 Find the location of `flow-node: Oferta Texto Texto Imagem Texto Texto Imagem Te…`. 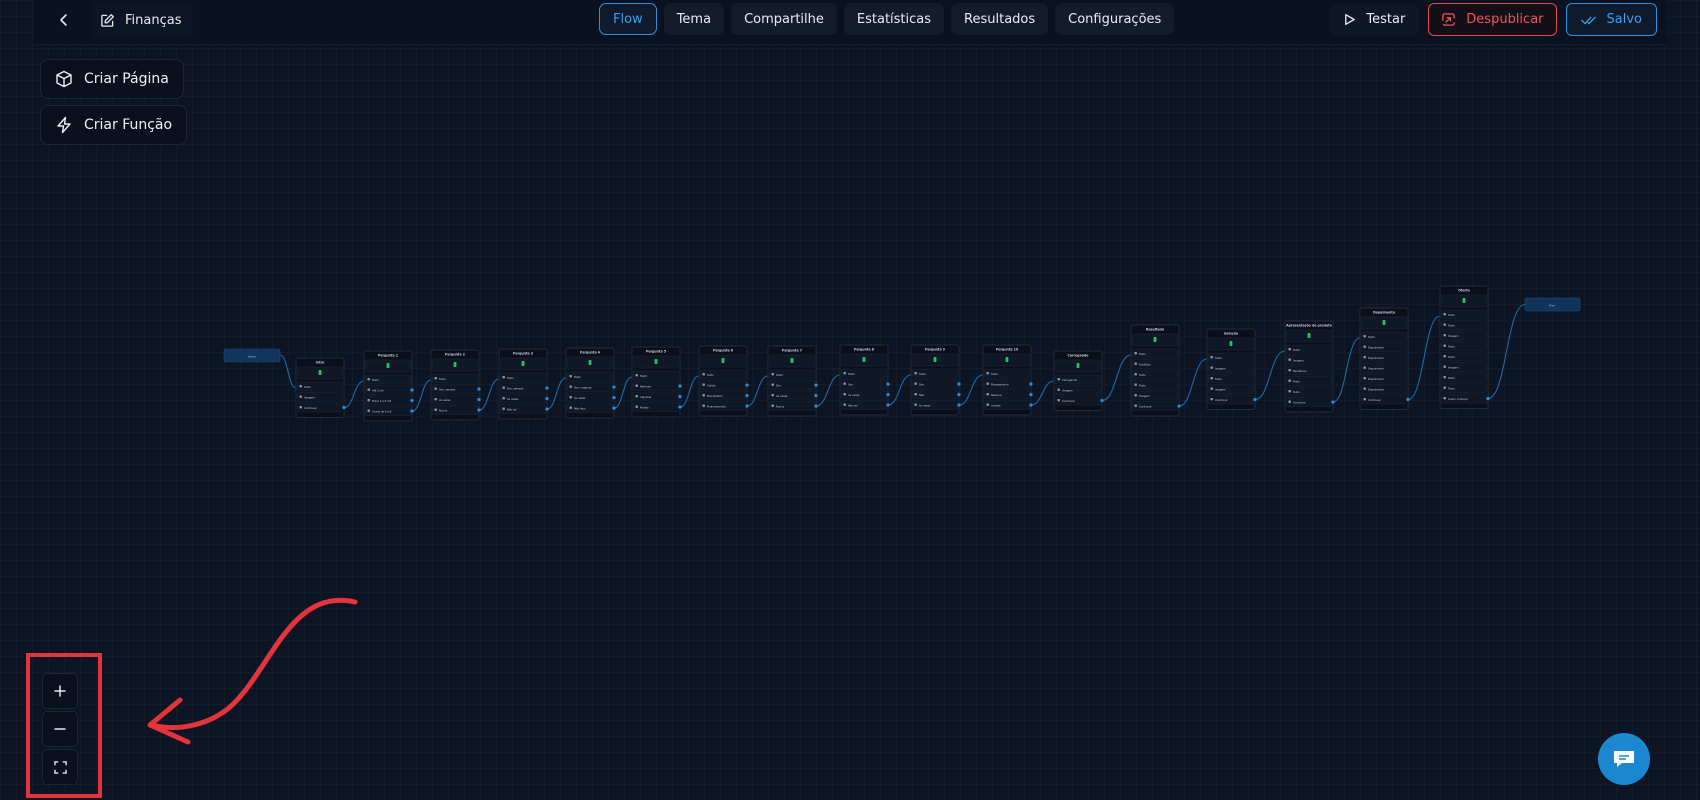

flow-node: Oferta Texto Texto Imagem Texto Texto Imagem Te… is located at coordinates (1464, 347).